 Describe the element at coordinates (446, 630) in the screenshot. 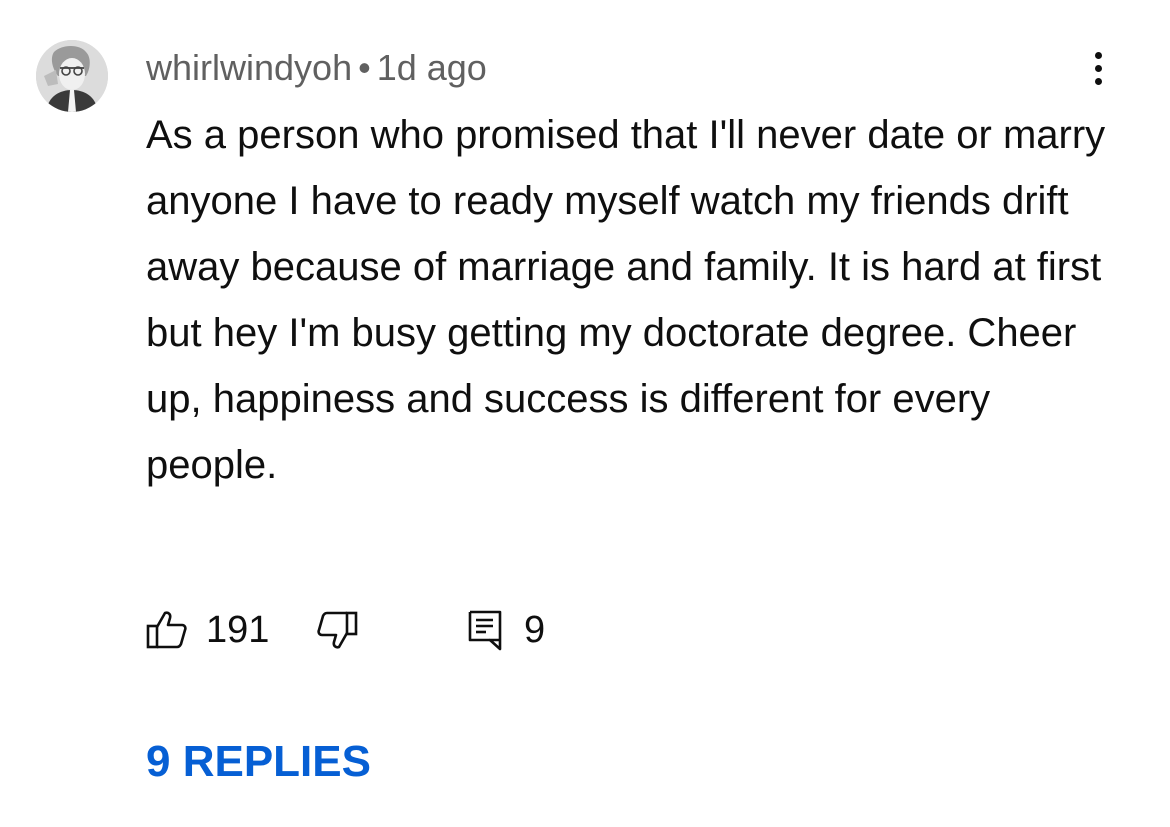

I see `comment-actions: 191 9` at that location.